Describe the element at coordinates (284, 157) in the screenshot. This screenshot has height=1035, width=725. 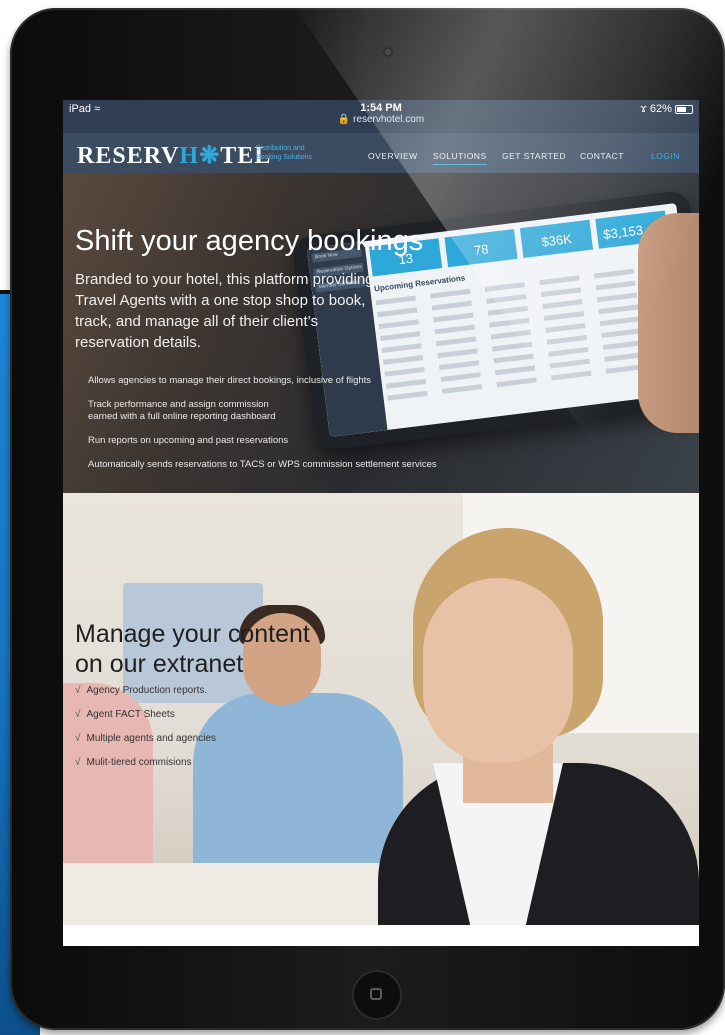
I see `tagline-line-2: Booking Solutions` at that location.